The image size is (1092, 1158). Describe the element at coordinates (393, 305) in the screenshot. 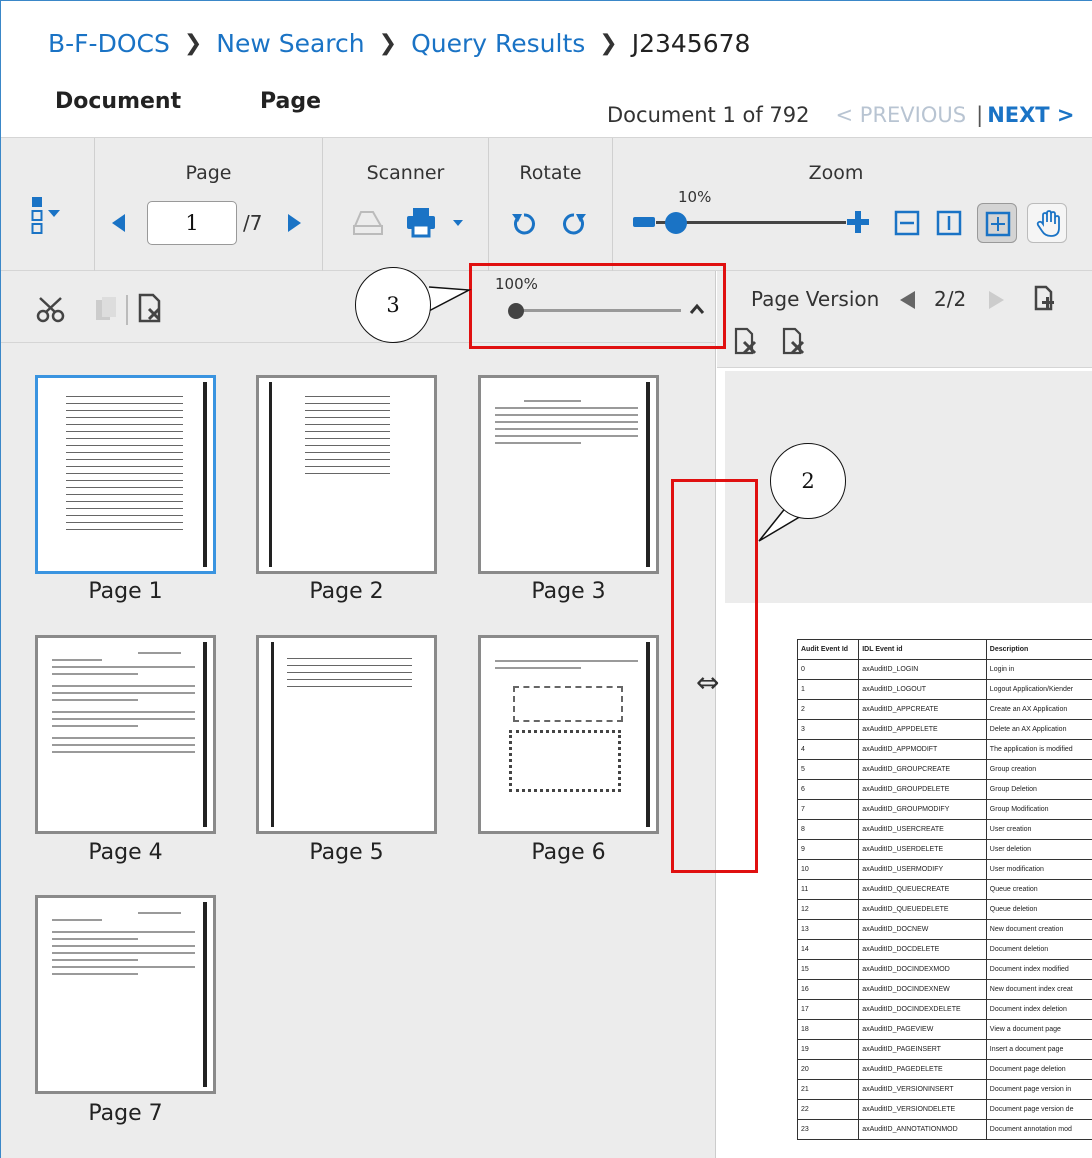

I see `callout-3: 3` at that location.